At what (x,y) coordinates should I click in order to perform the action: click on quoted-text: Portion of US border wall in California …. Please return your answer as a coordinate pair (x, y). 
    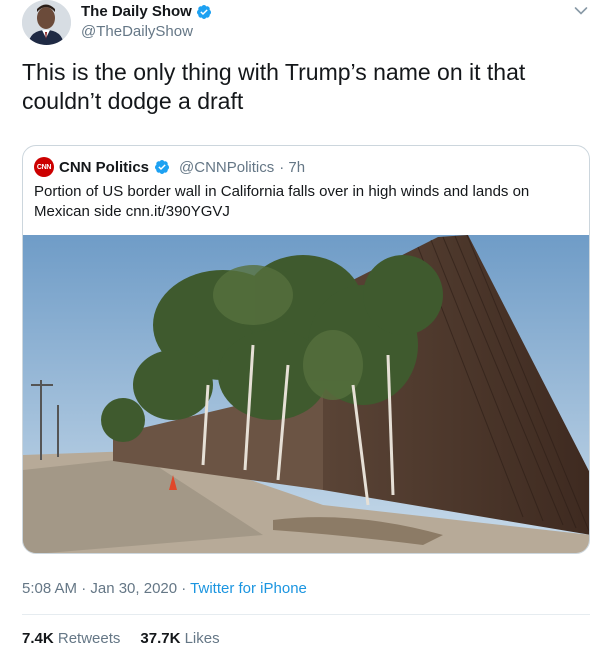
    Looking at the image, I should click on (282, 201).